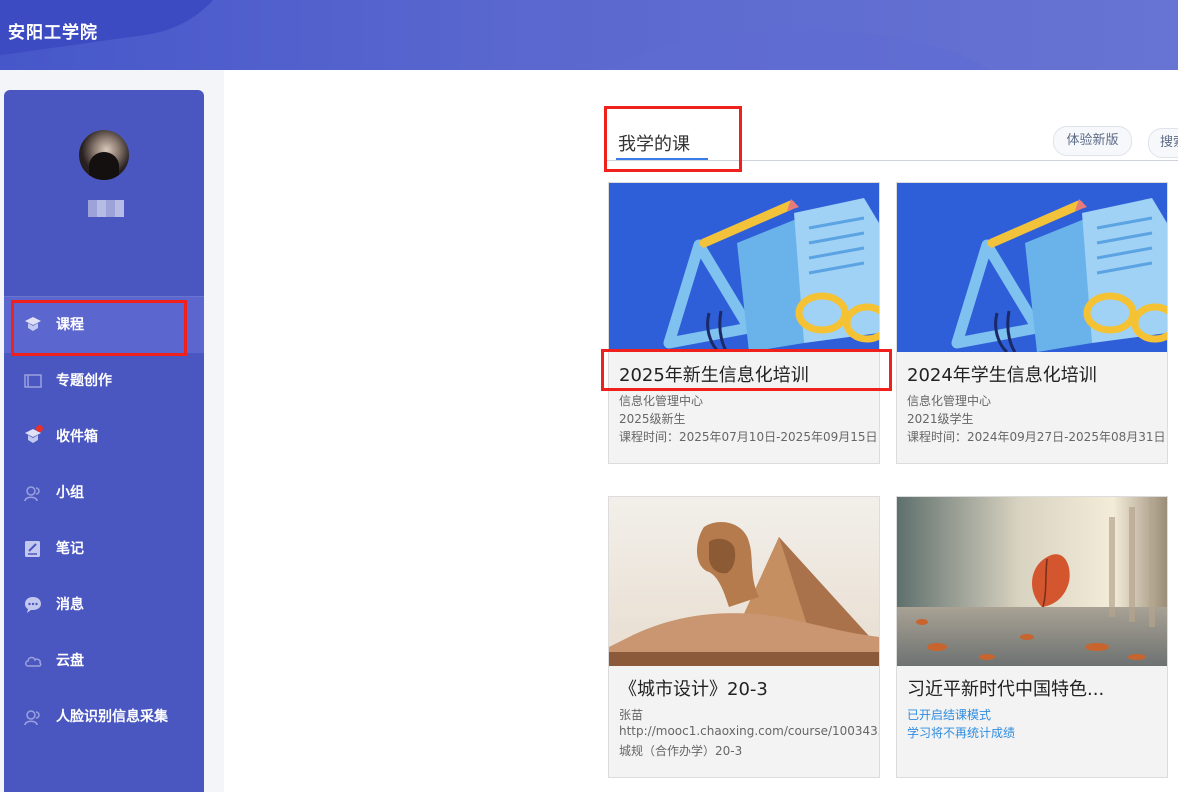  What do you see at coordinates (693, 688) in the screenshot?
I see `course-title: 《城市设计》20-3` at bounding box center [693, 688].